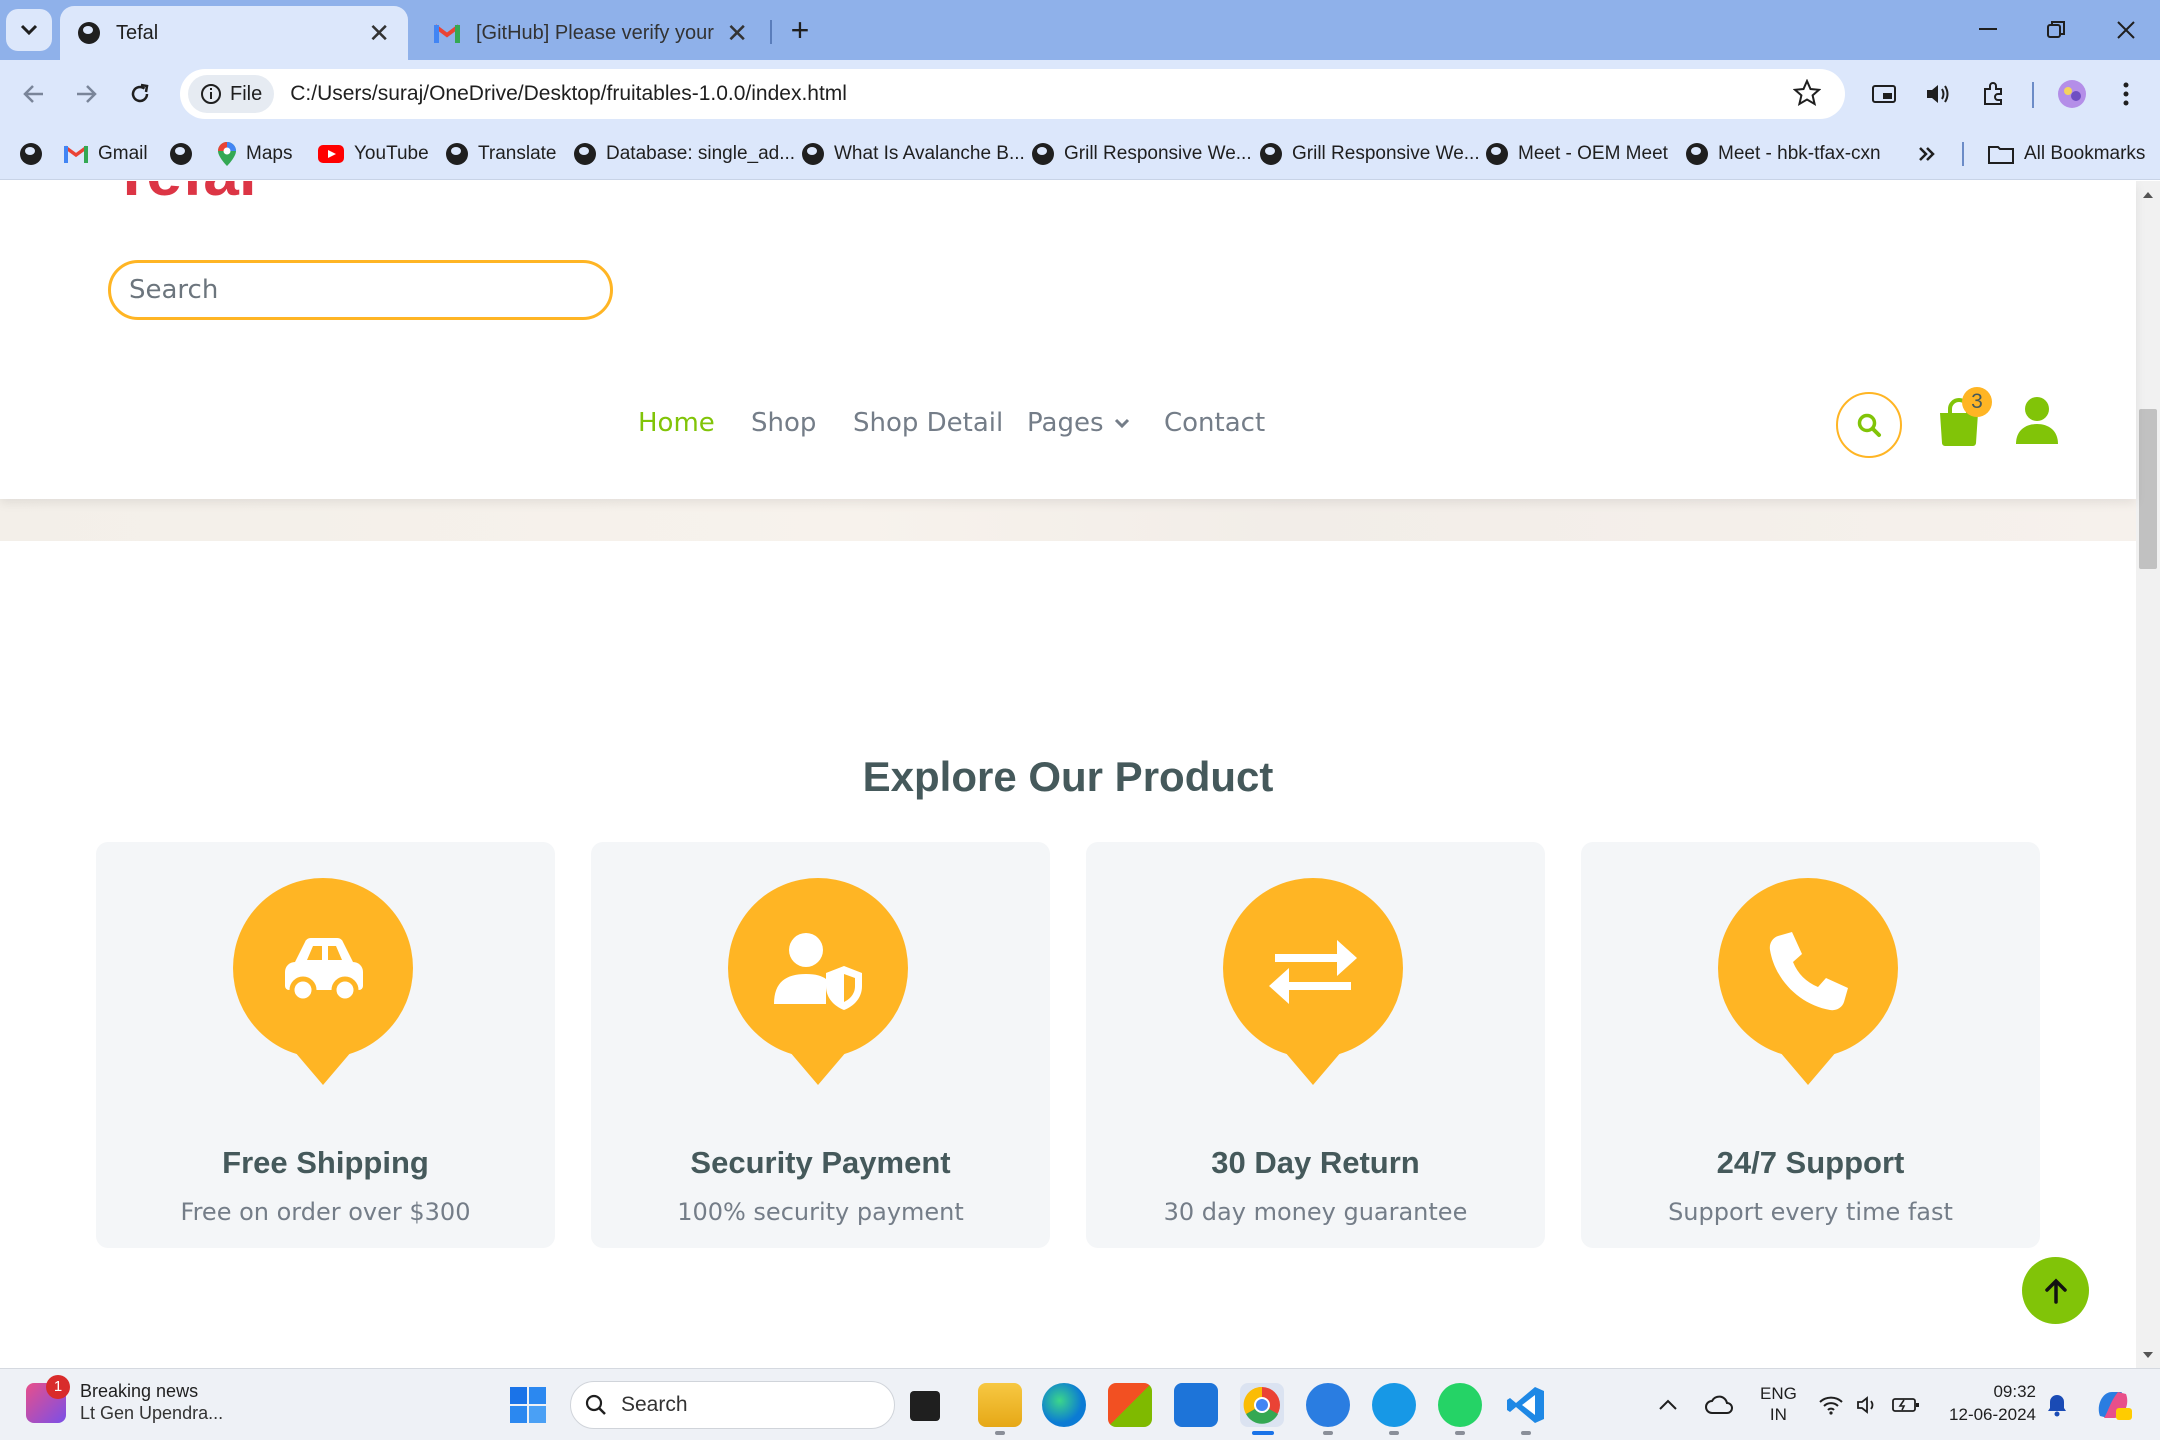 The width and height of the screenshot is (2160, 1441). Describe the element at coordinates (2113, 1405) in the screenshot. I see `copilot-icon` at that location.